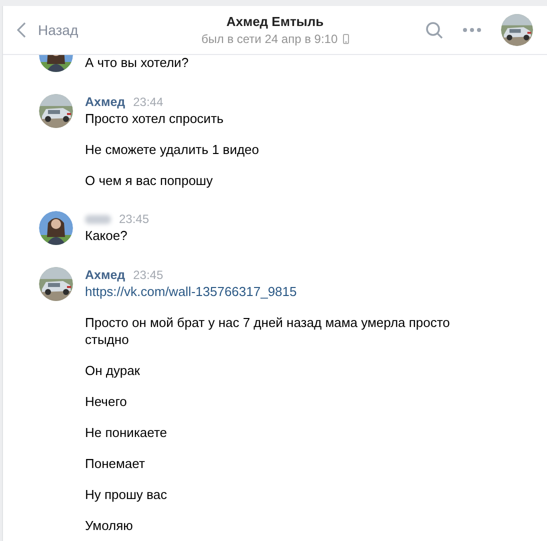 Image resolution: width=547 pixels, height=541 pixels. Describe the element at coordinates (472, 30) in the screenshot. I see `more-icon` at that location.